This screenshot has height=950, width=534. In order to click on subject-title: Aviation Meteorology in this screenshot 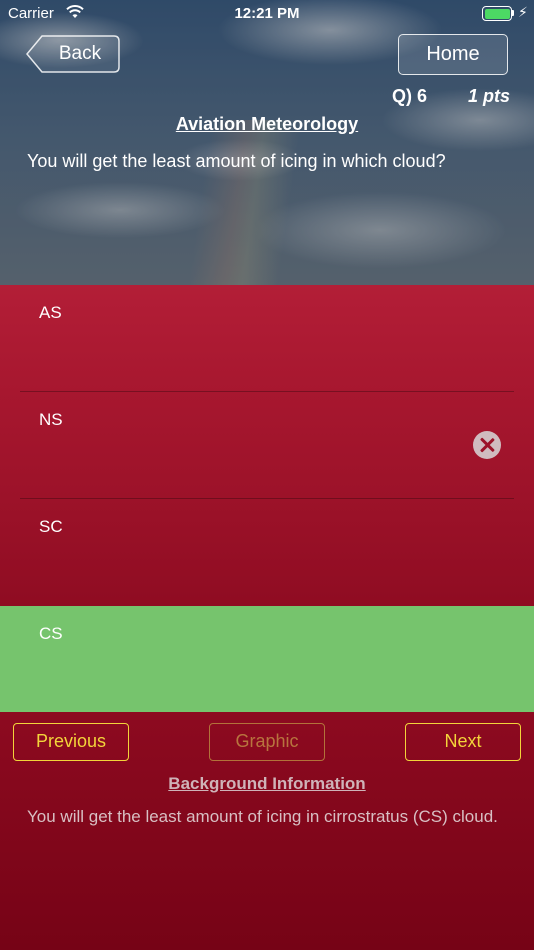, I will do `click(267, 124)`.